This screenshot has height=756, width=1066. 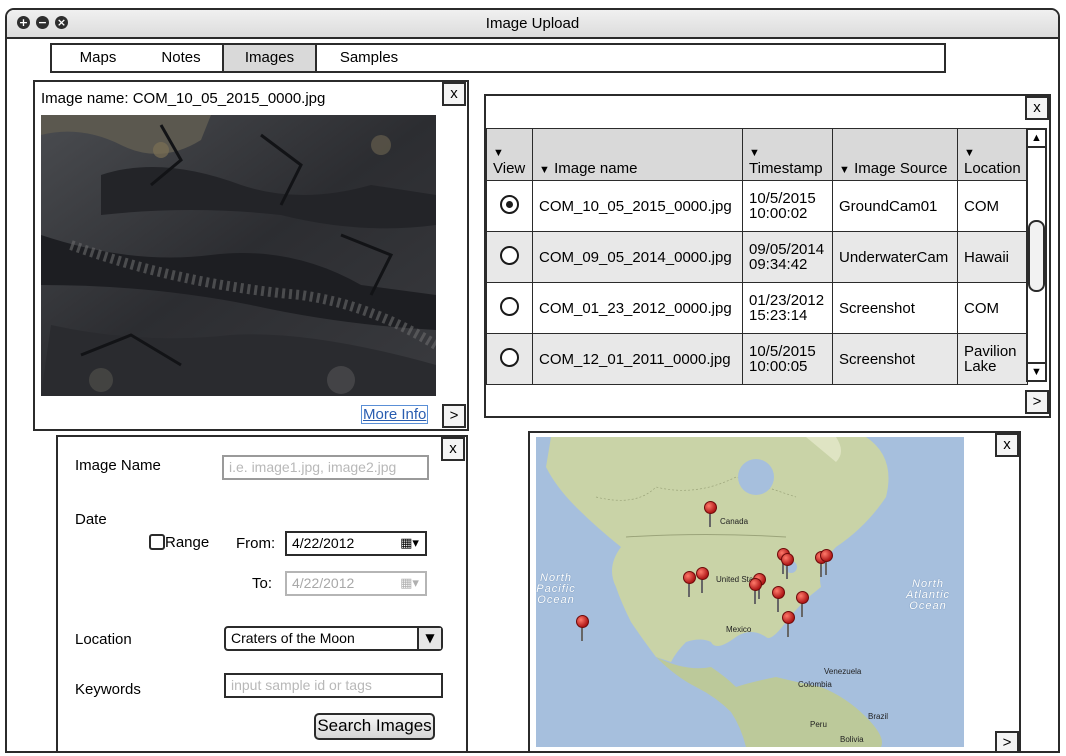 What do you see at coordinates (498, 58) in the screenshot?
I see `tab-bar: Maps Notes Images Samples` at bounding box center [498, 58].